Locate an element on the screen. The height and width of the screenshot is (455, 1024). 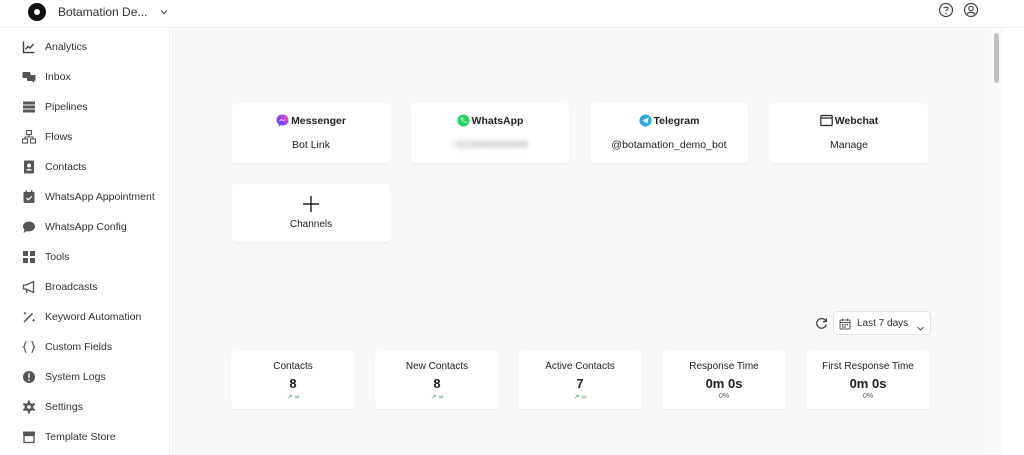
stat-card-new-contacts: New Contacts 8 ↗ ∞ is located at coordinates (437, 380).